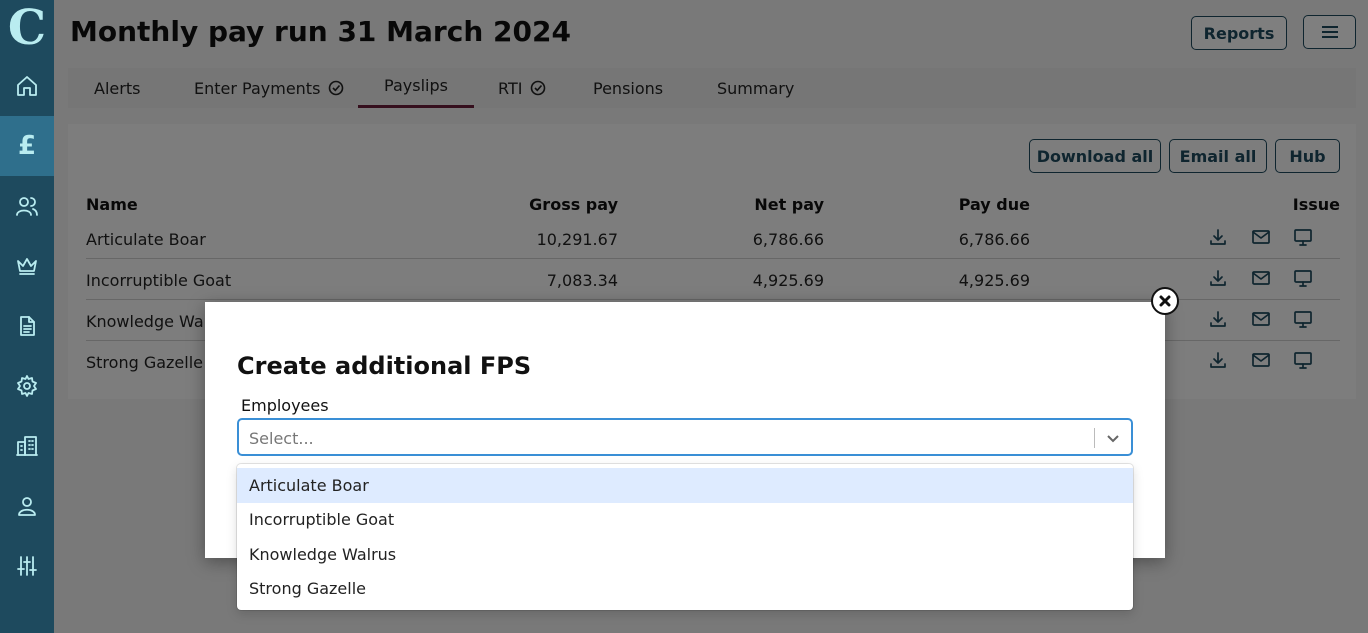 The image size is (1368, 633). I want to click on pound-icon: £, so click(27, 146).